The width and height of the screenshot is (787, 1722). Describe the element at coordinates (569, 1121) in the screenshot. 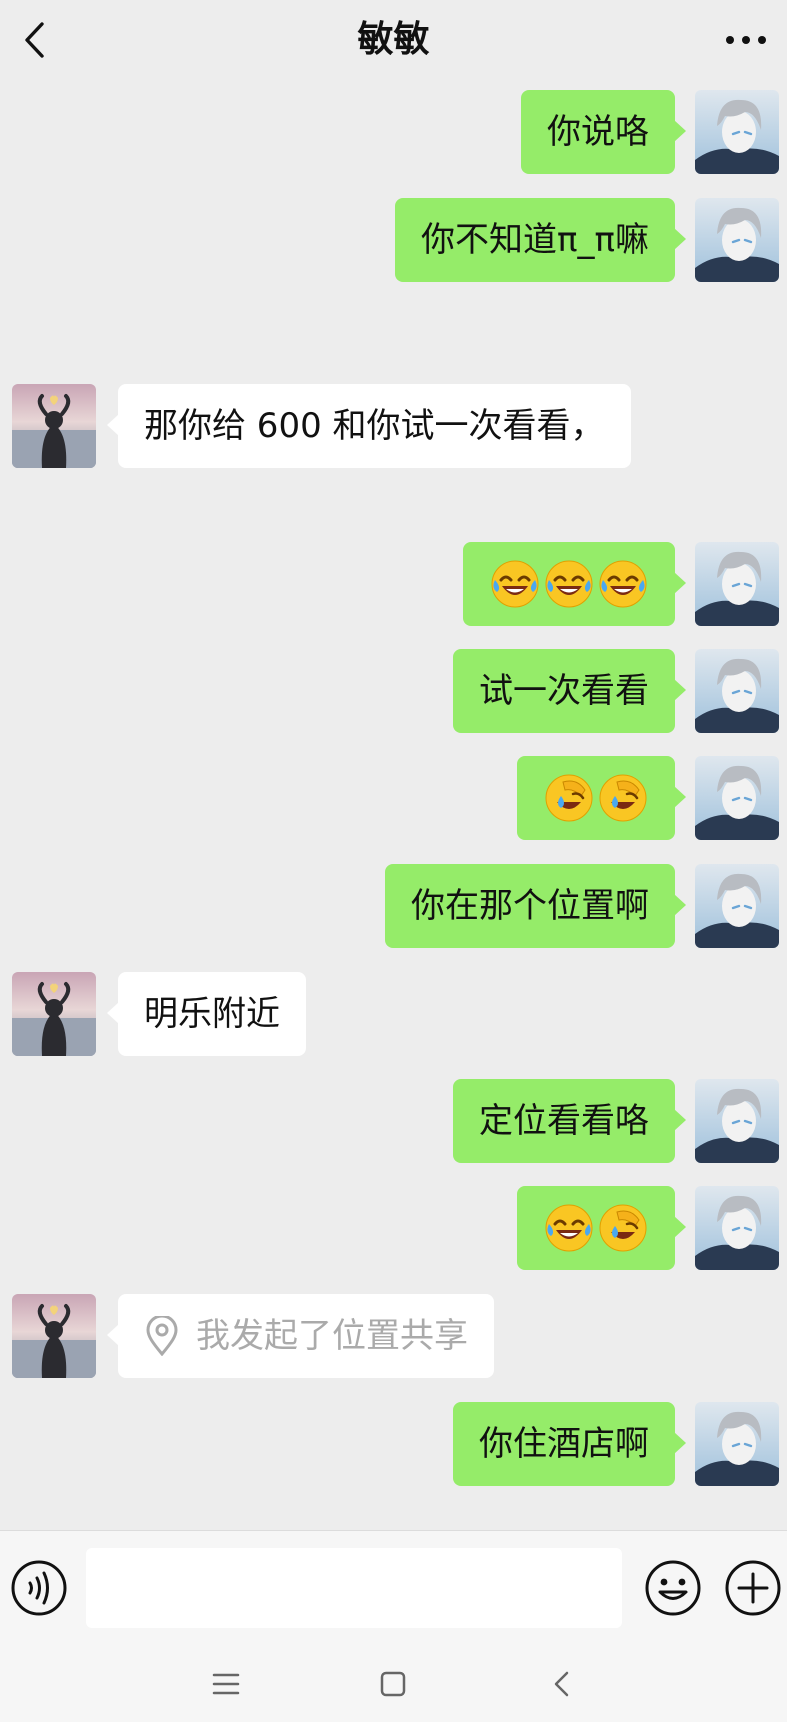

I see `my-message-bubble: 定位看看咯` at that location.